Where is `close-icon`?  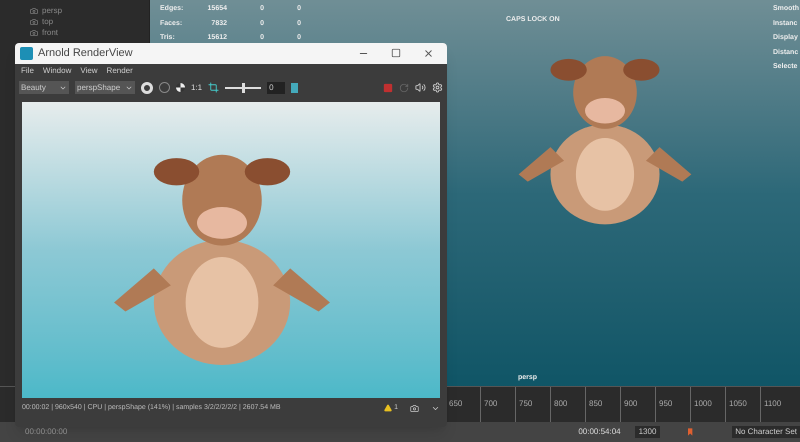
close-icon is located at coordinates (428, 53).